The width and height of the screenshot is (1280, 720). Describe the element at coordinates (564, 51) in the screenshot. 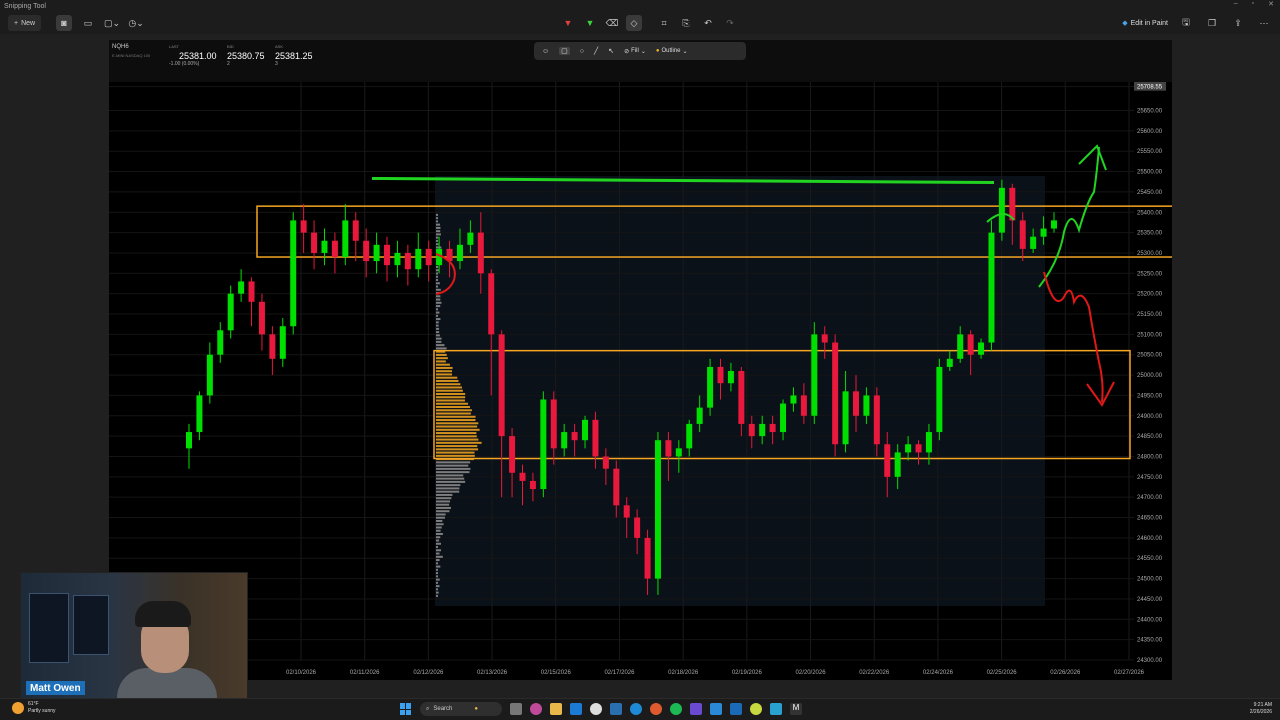

I see `rectangle-shape-icon: ▢` at that location.